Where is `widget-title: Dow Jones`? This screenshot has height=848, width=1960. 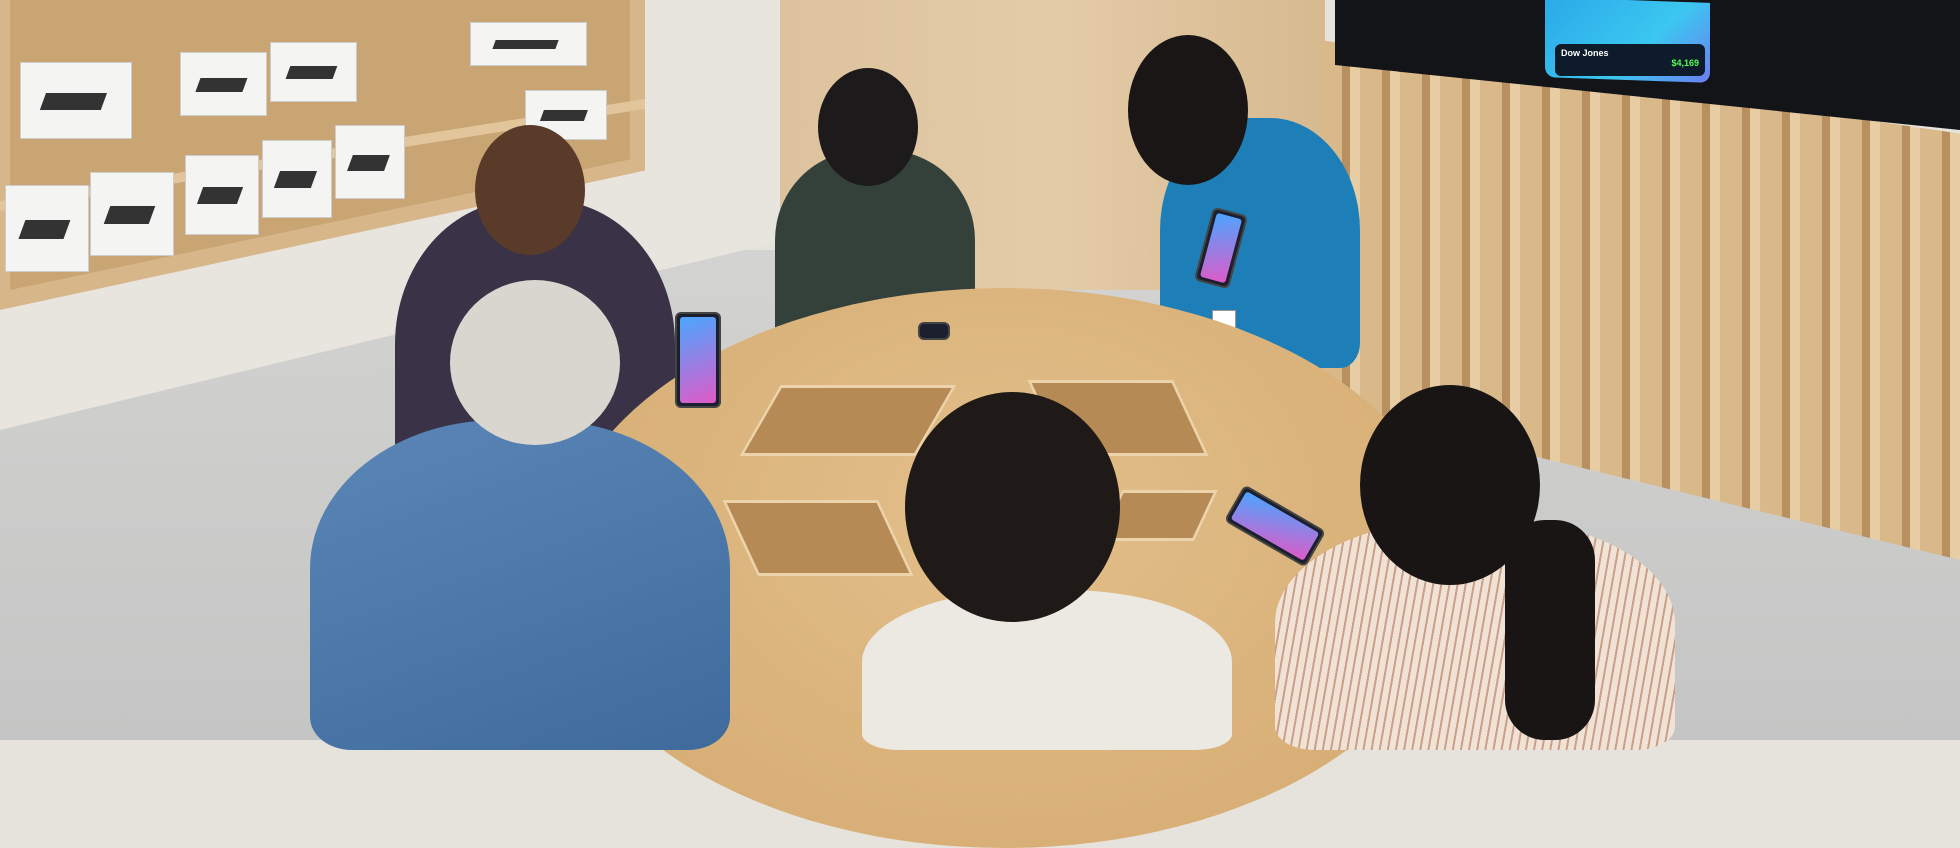 widget-title: Dow Jones is located at coordinates (1585, 53).